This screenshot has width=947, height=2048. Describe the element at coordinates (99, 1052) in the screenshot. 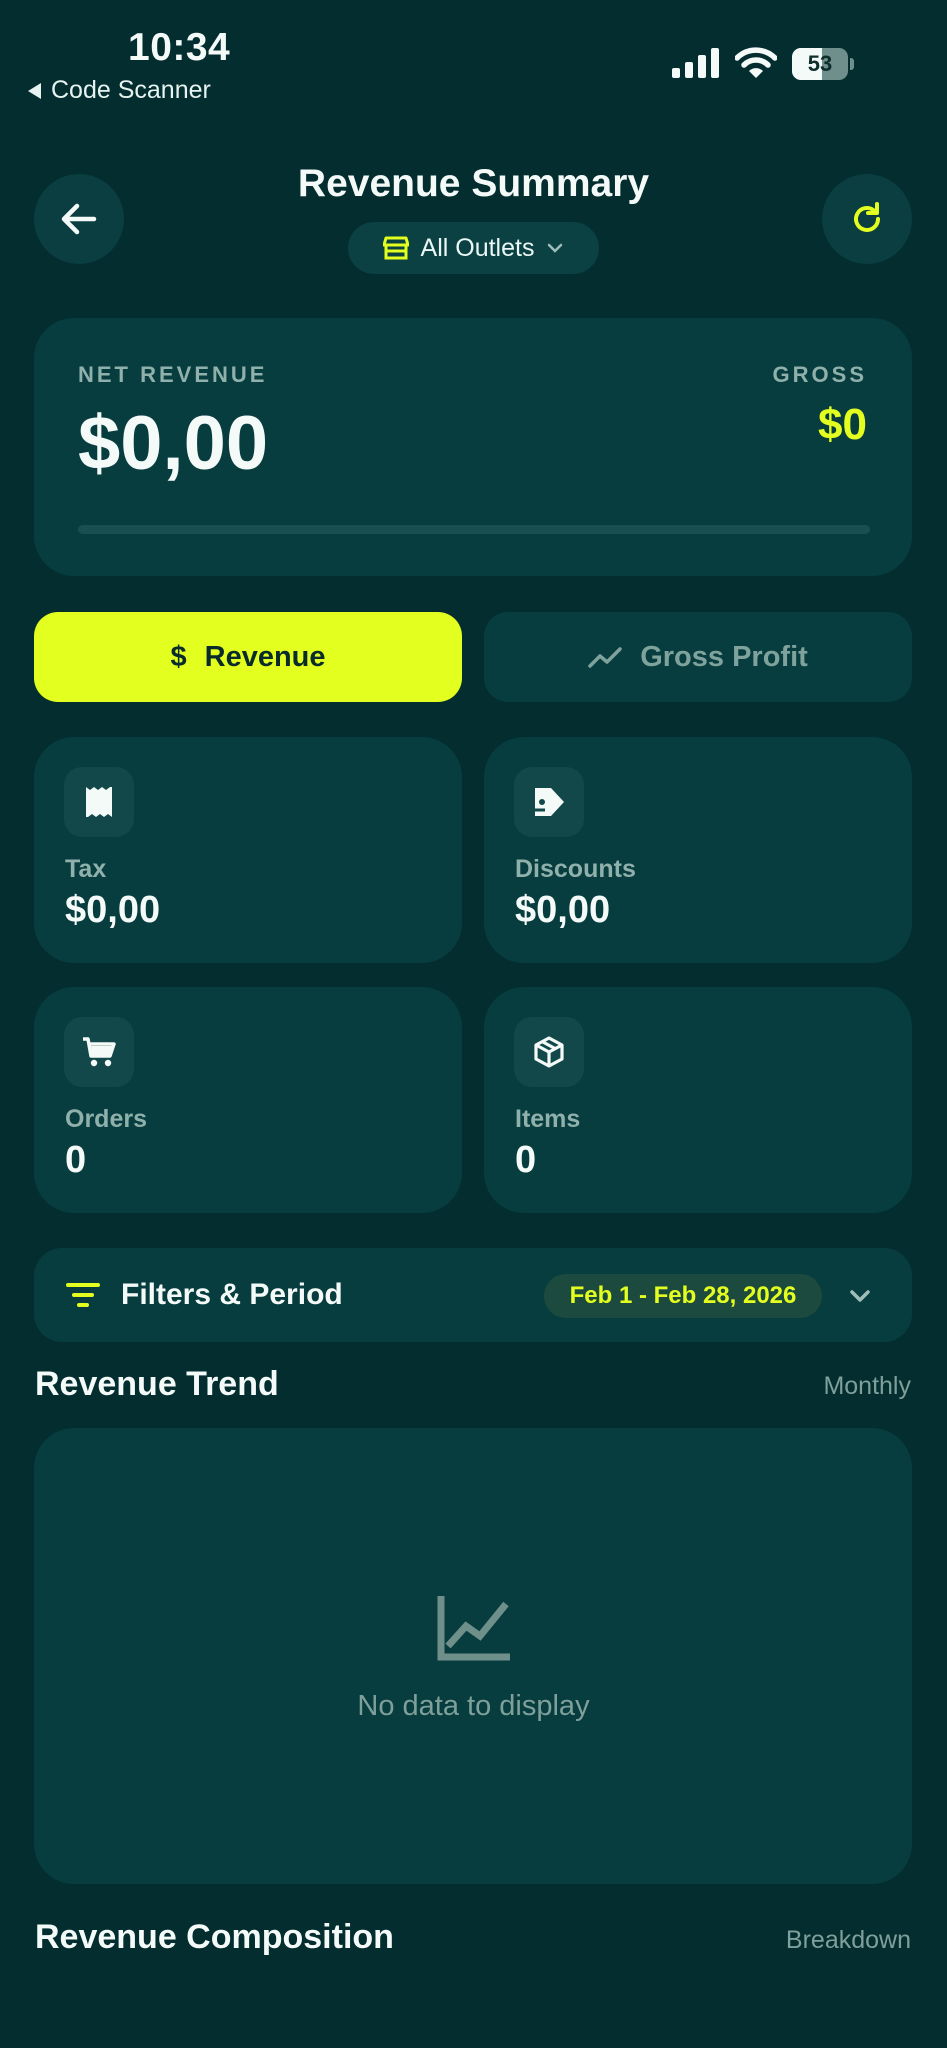

I see `cart-icon` at that location.